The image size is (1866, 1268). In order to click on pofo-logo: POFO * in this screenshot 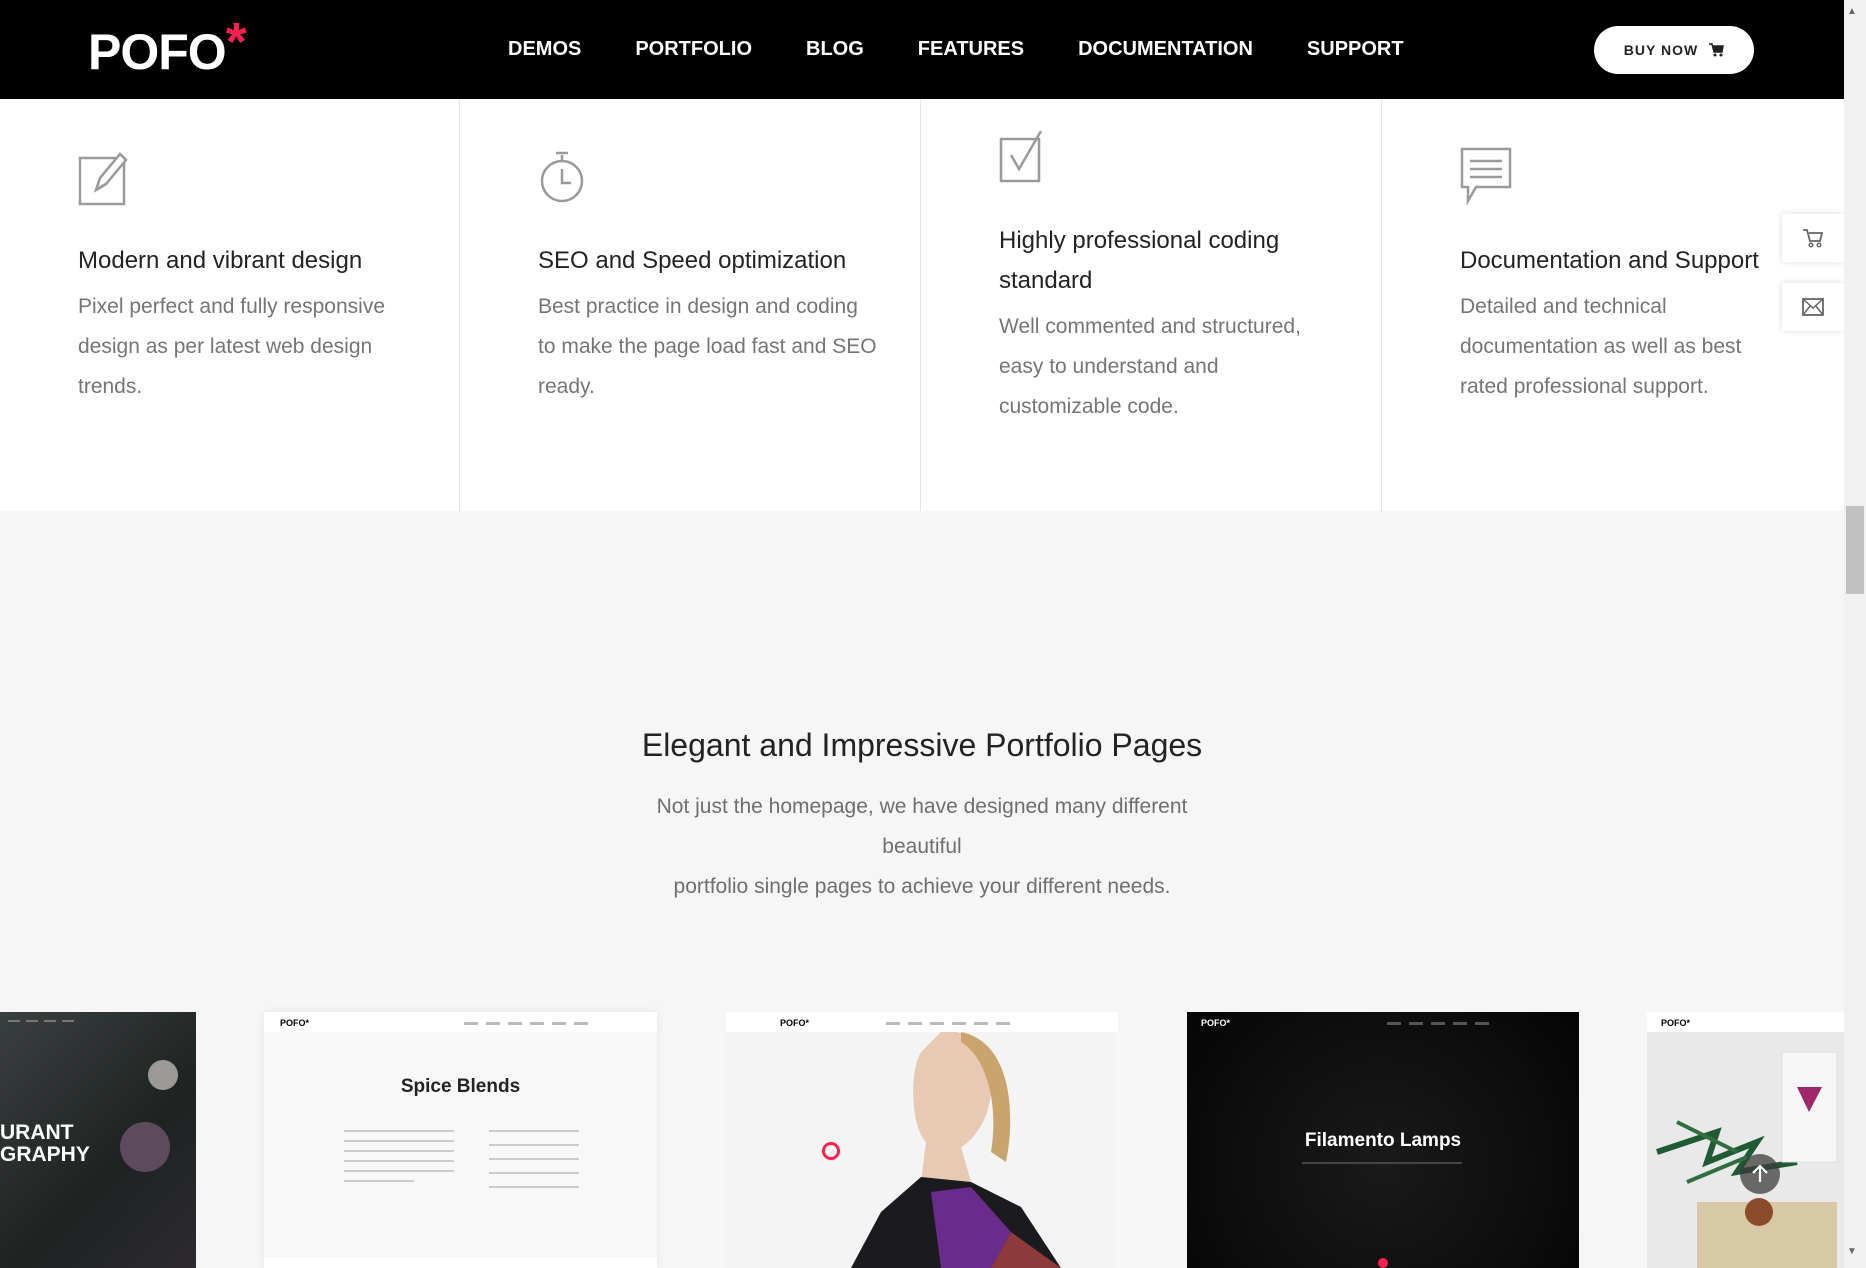, I will do `click(167, 47)`.